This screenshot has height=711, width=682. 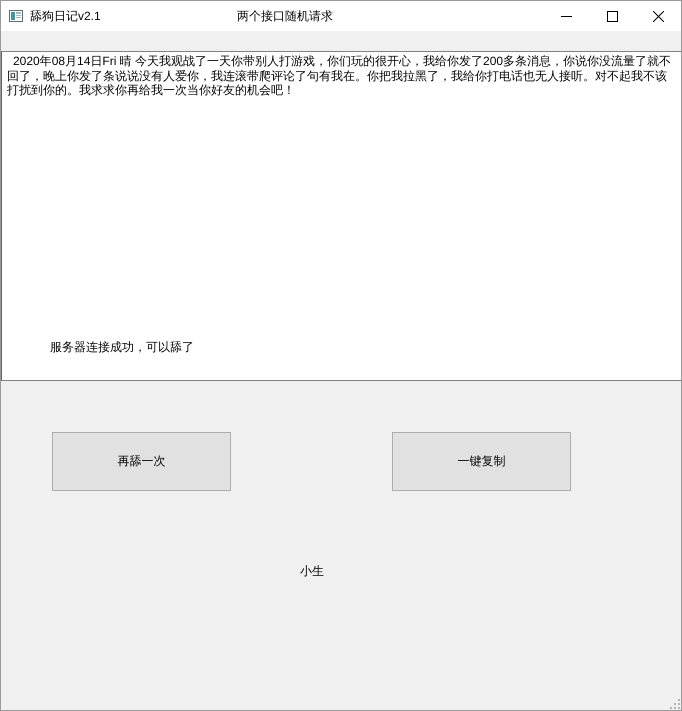 What do you see at coordinates (658, 16) in the screenshot?
I see `close-icon` at bounding box center [658, 16].